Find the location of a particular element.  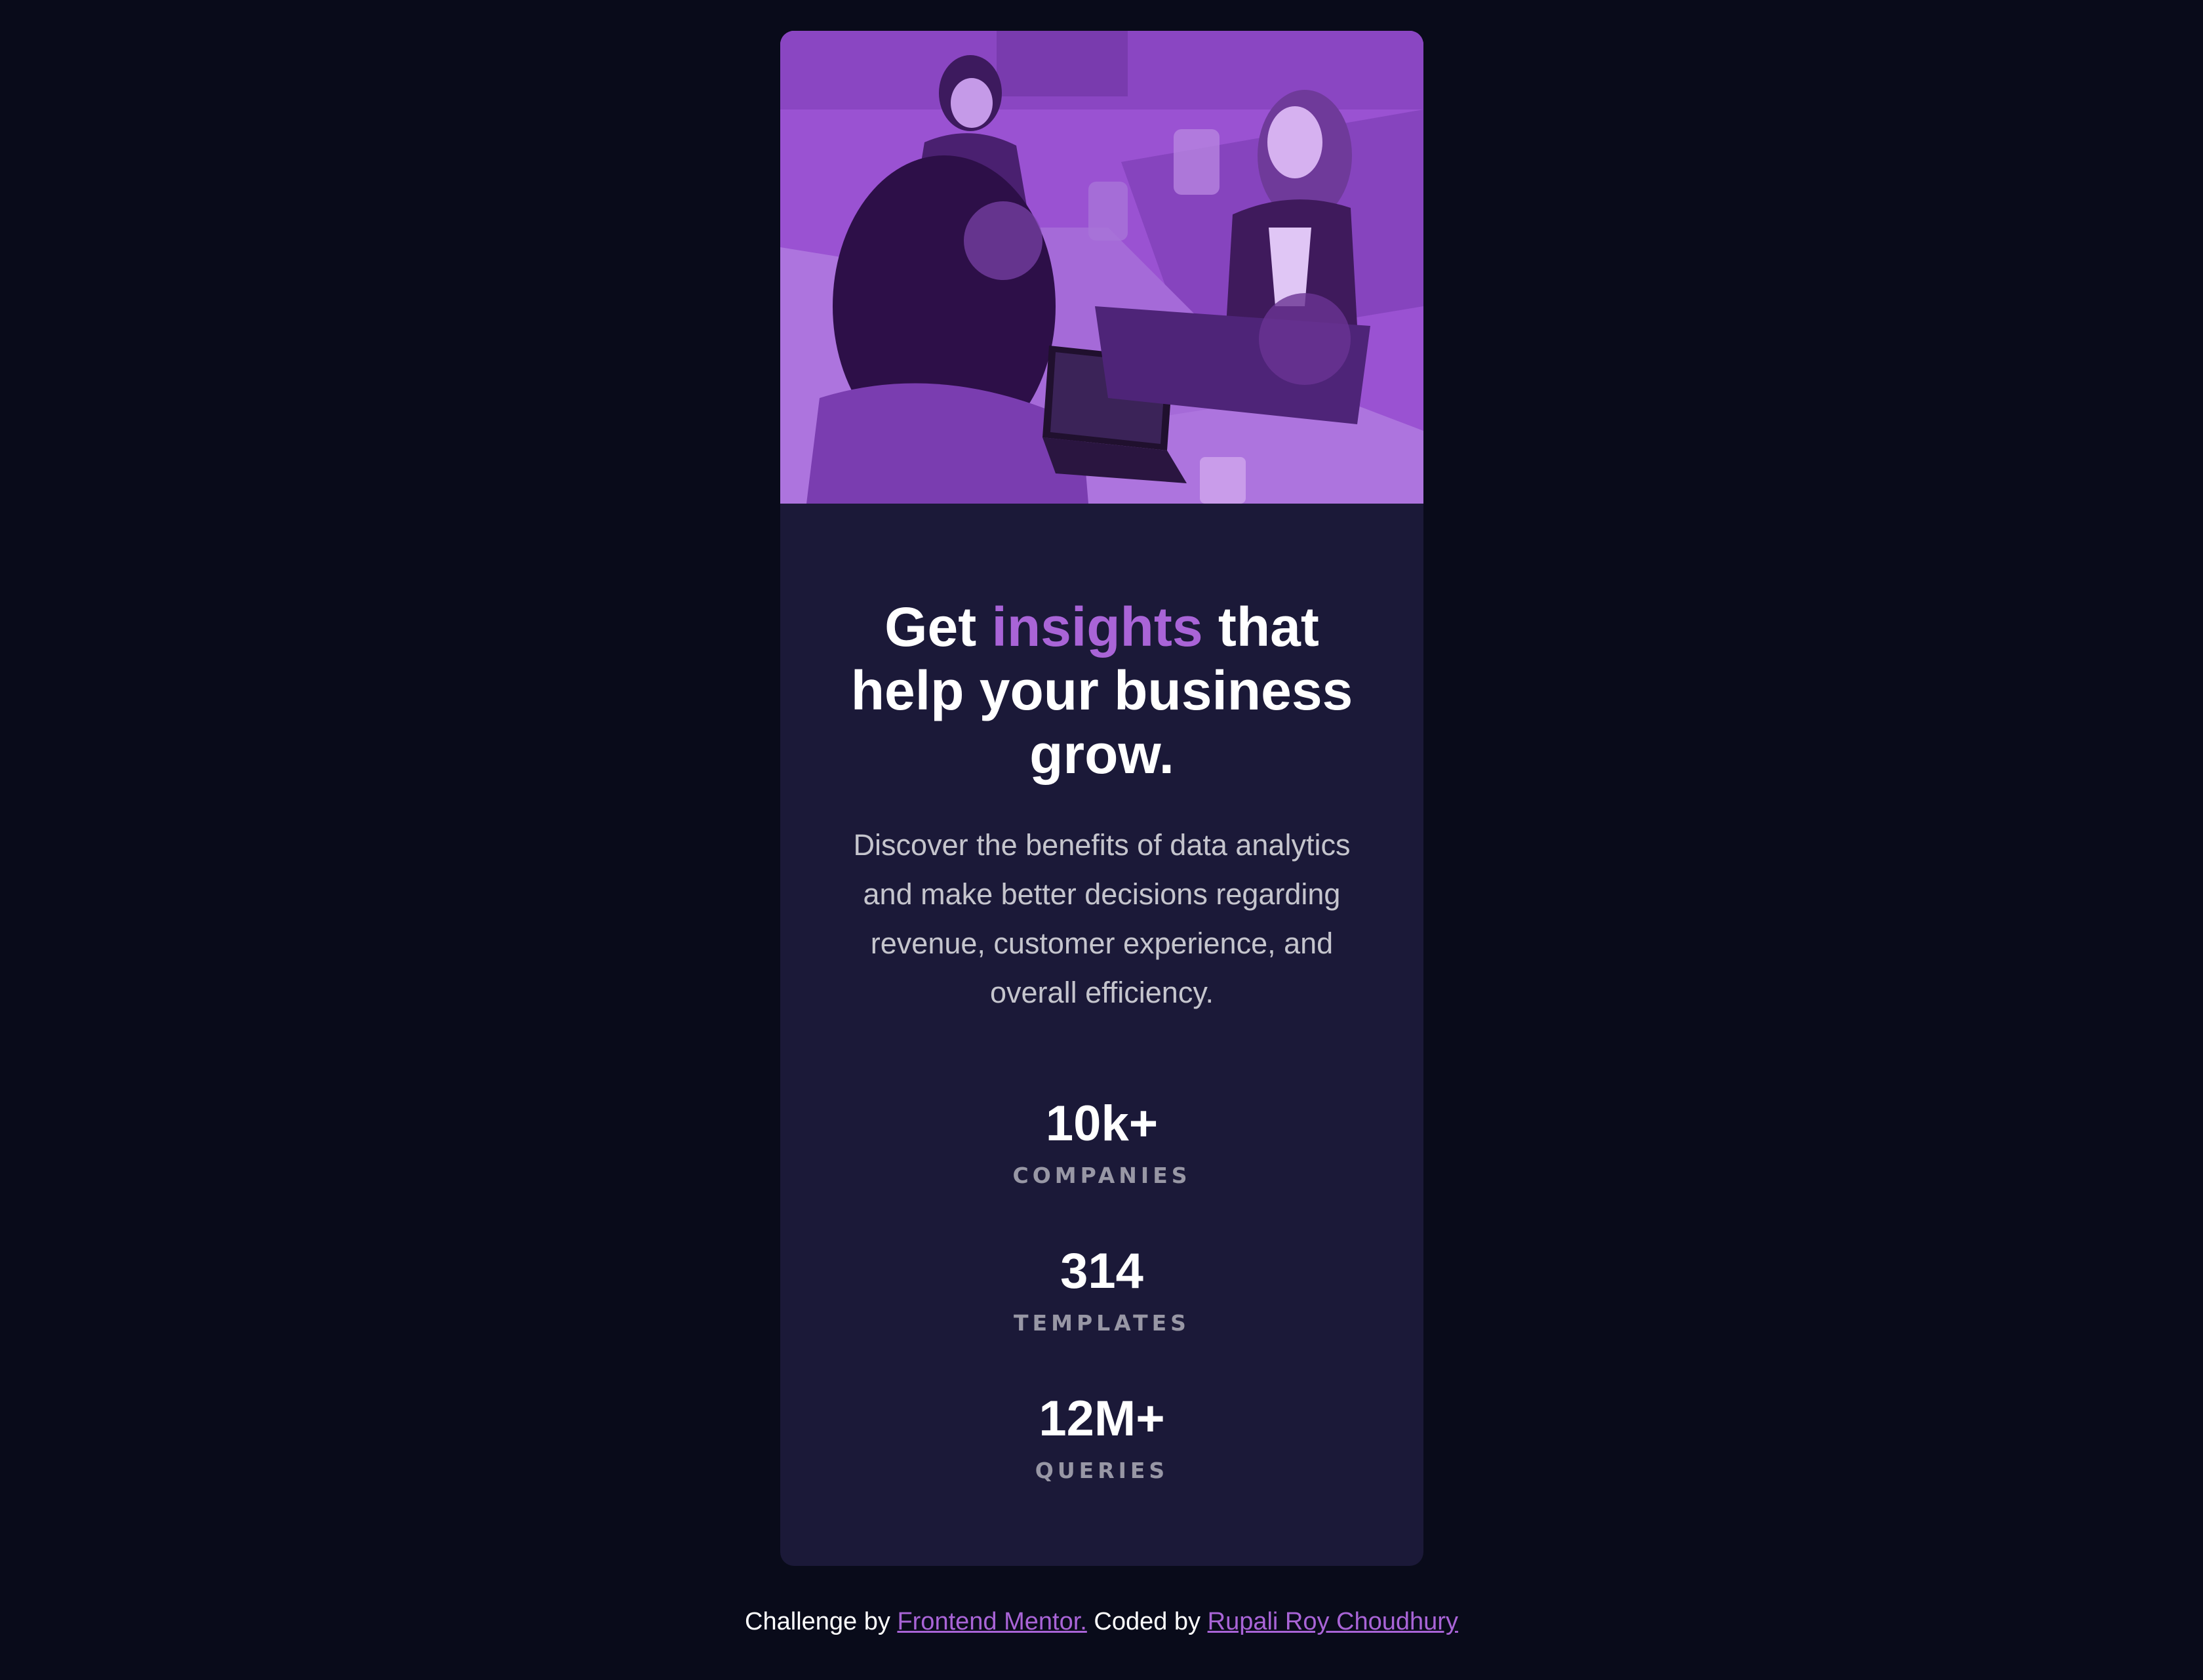

stat-templates: 314 TEMPLATES is located at coordinates (1101, 1289).